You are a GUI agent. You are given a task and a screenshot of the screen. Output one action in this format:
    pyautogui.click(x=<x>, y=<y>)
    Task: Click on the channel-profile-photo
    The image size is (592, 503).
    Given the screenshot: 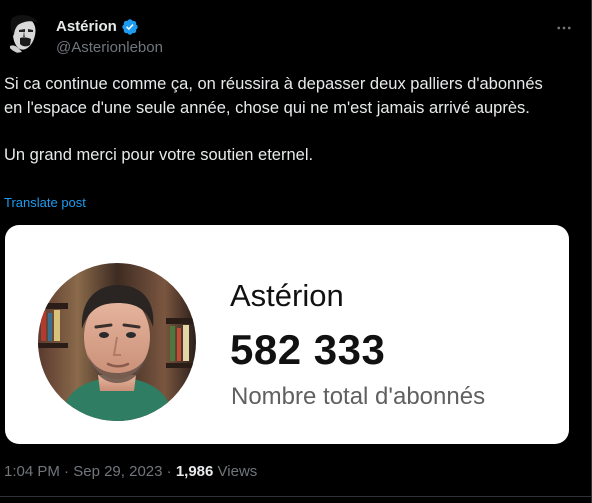 What is the action you would take?
    pyautogui.click(x=117, y=342)
    